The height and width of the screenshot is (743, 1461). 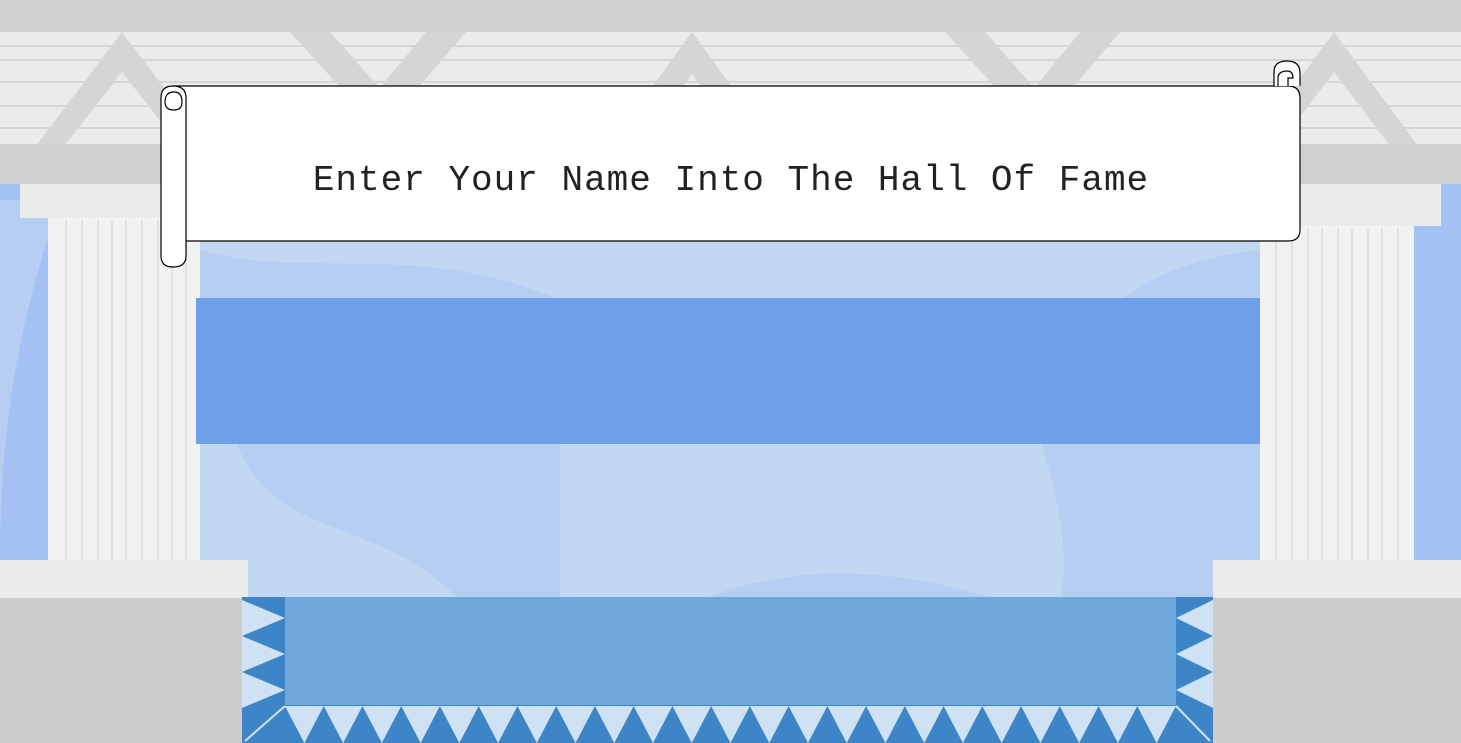 I want to click on banner-title: Enter Your Name Into The Hall Of Fame, so click(x=731, y=180).